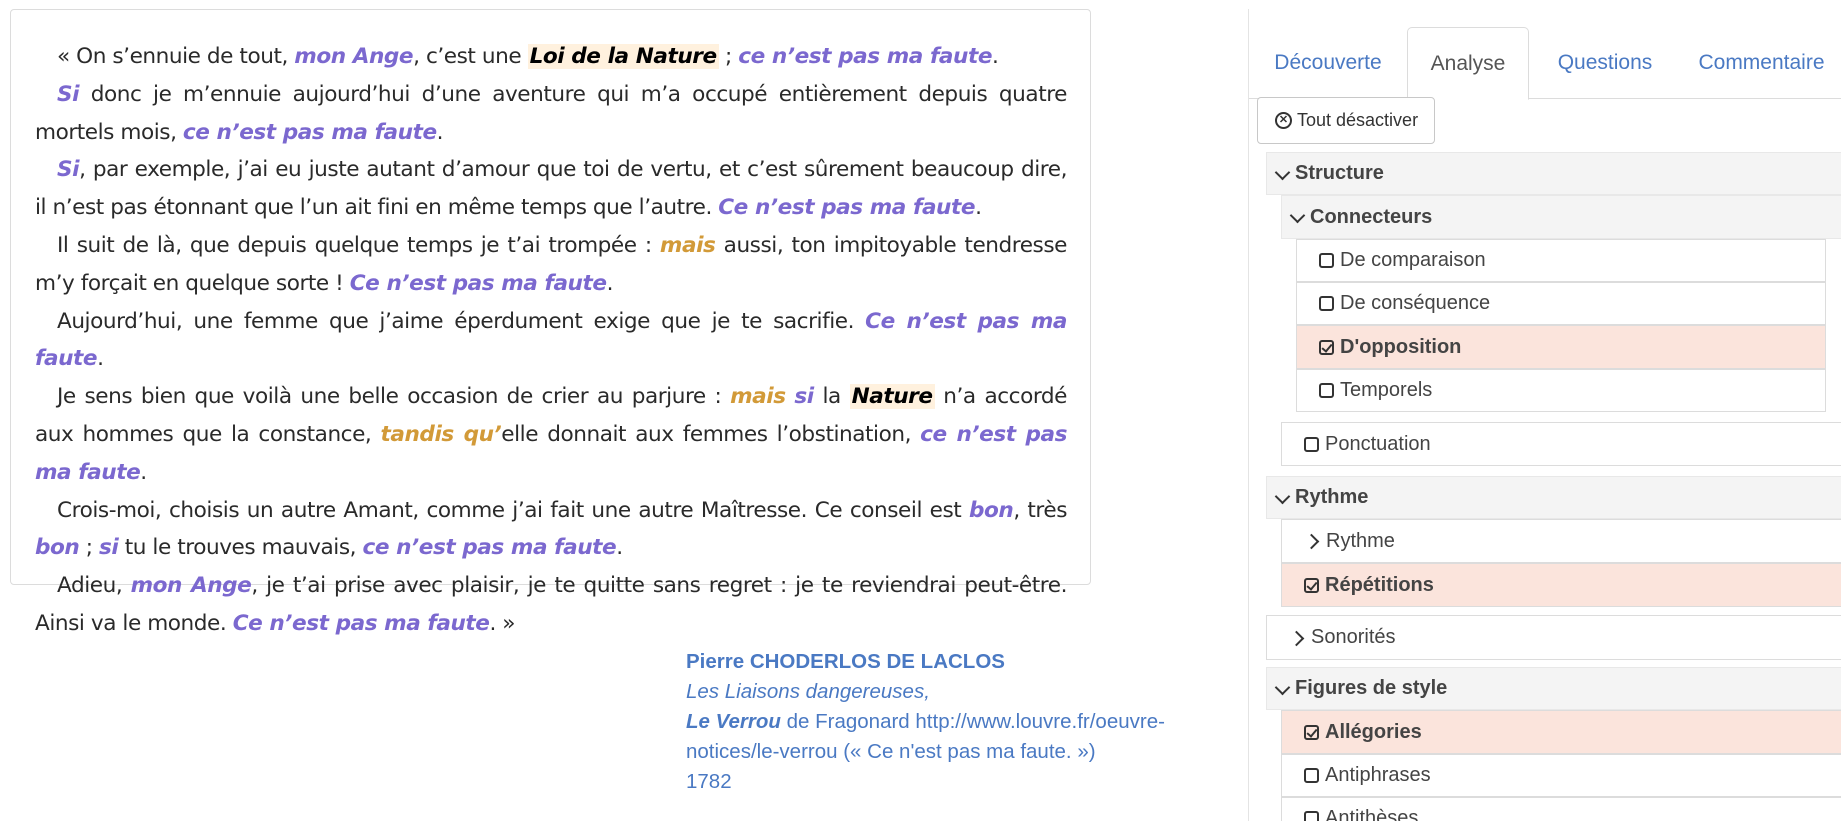 This screenshot has height=821, width=1841. I want to click on group-label: Rythme, so click(1332, 497).